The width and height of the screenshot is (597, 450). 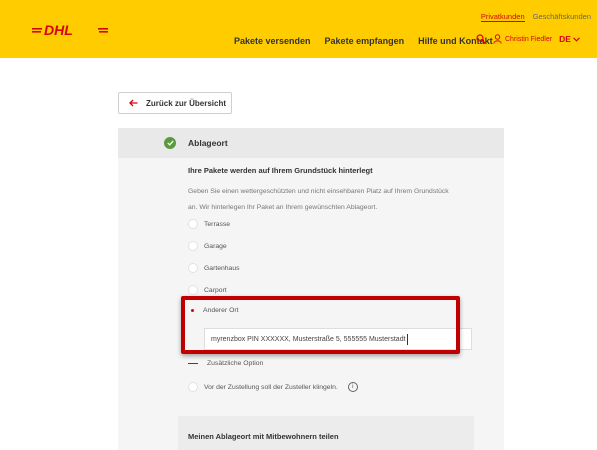 What do you see at coordinates (186, 103) in the screenshot?
I see `back-button-label: Zurück zur Übersicht` at bounding box center [186, 103].